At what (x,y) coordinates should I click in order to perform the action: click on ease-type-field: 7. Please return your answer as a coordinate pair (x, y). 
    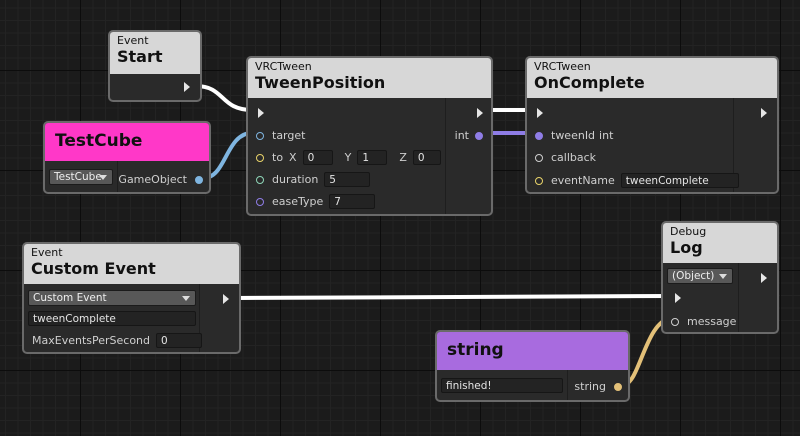
    Looking at the image, I should click on (352, 201).